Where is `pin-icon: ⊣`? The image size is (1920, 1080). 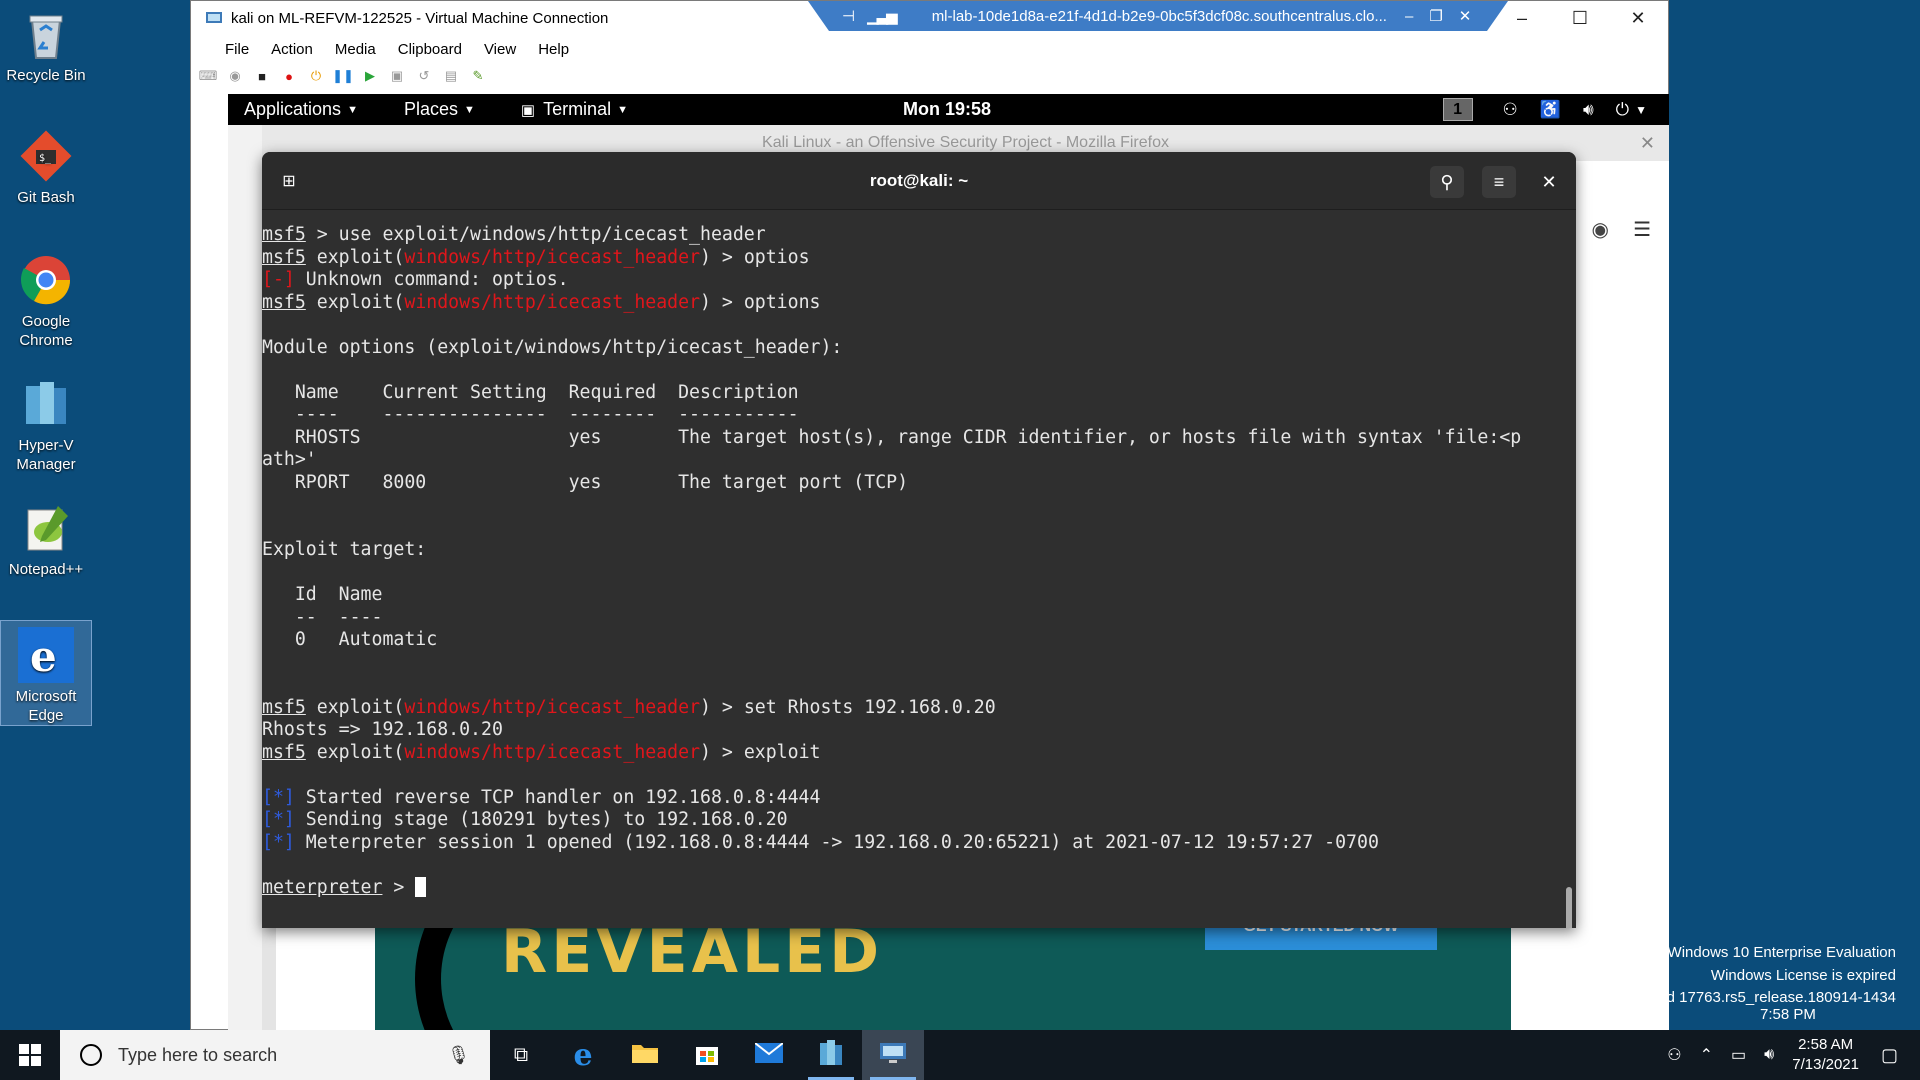 pin-icon: ⊣ is located at coordinates (848, 16).